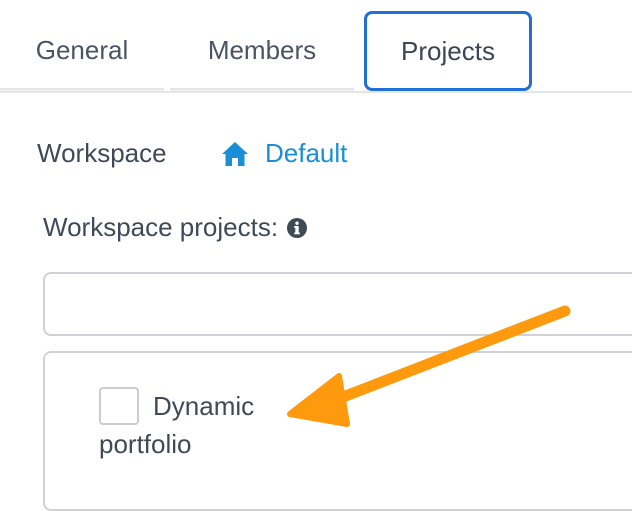  Describe the element at coordinates (102, 153) in the screenshot. I see `workspace-label: Workspace` at that location.